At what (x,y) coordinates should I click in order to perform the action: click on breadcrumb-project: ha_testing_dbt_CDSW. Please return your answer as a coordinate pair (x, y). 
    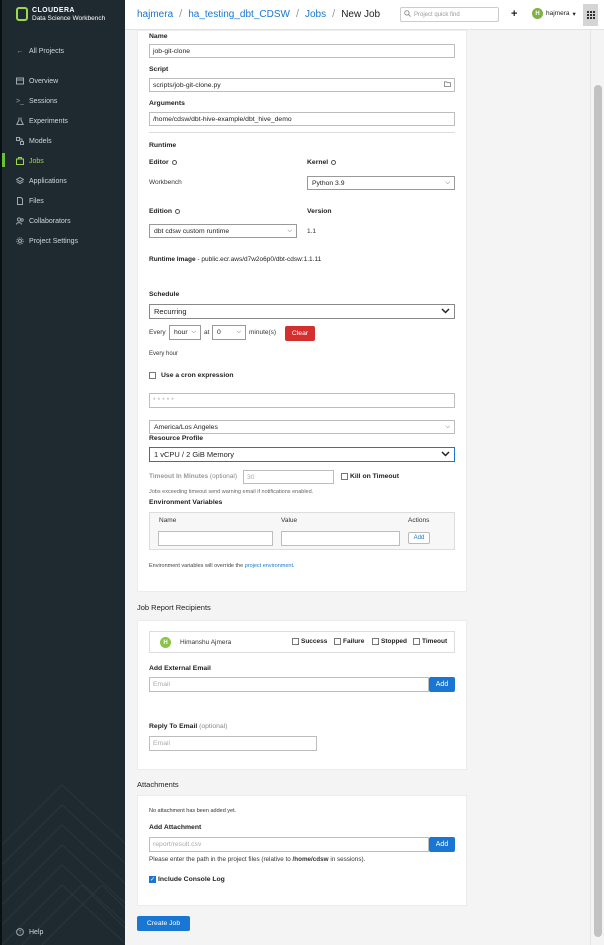
    Looking at the image, I should click on (239, 14).